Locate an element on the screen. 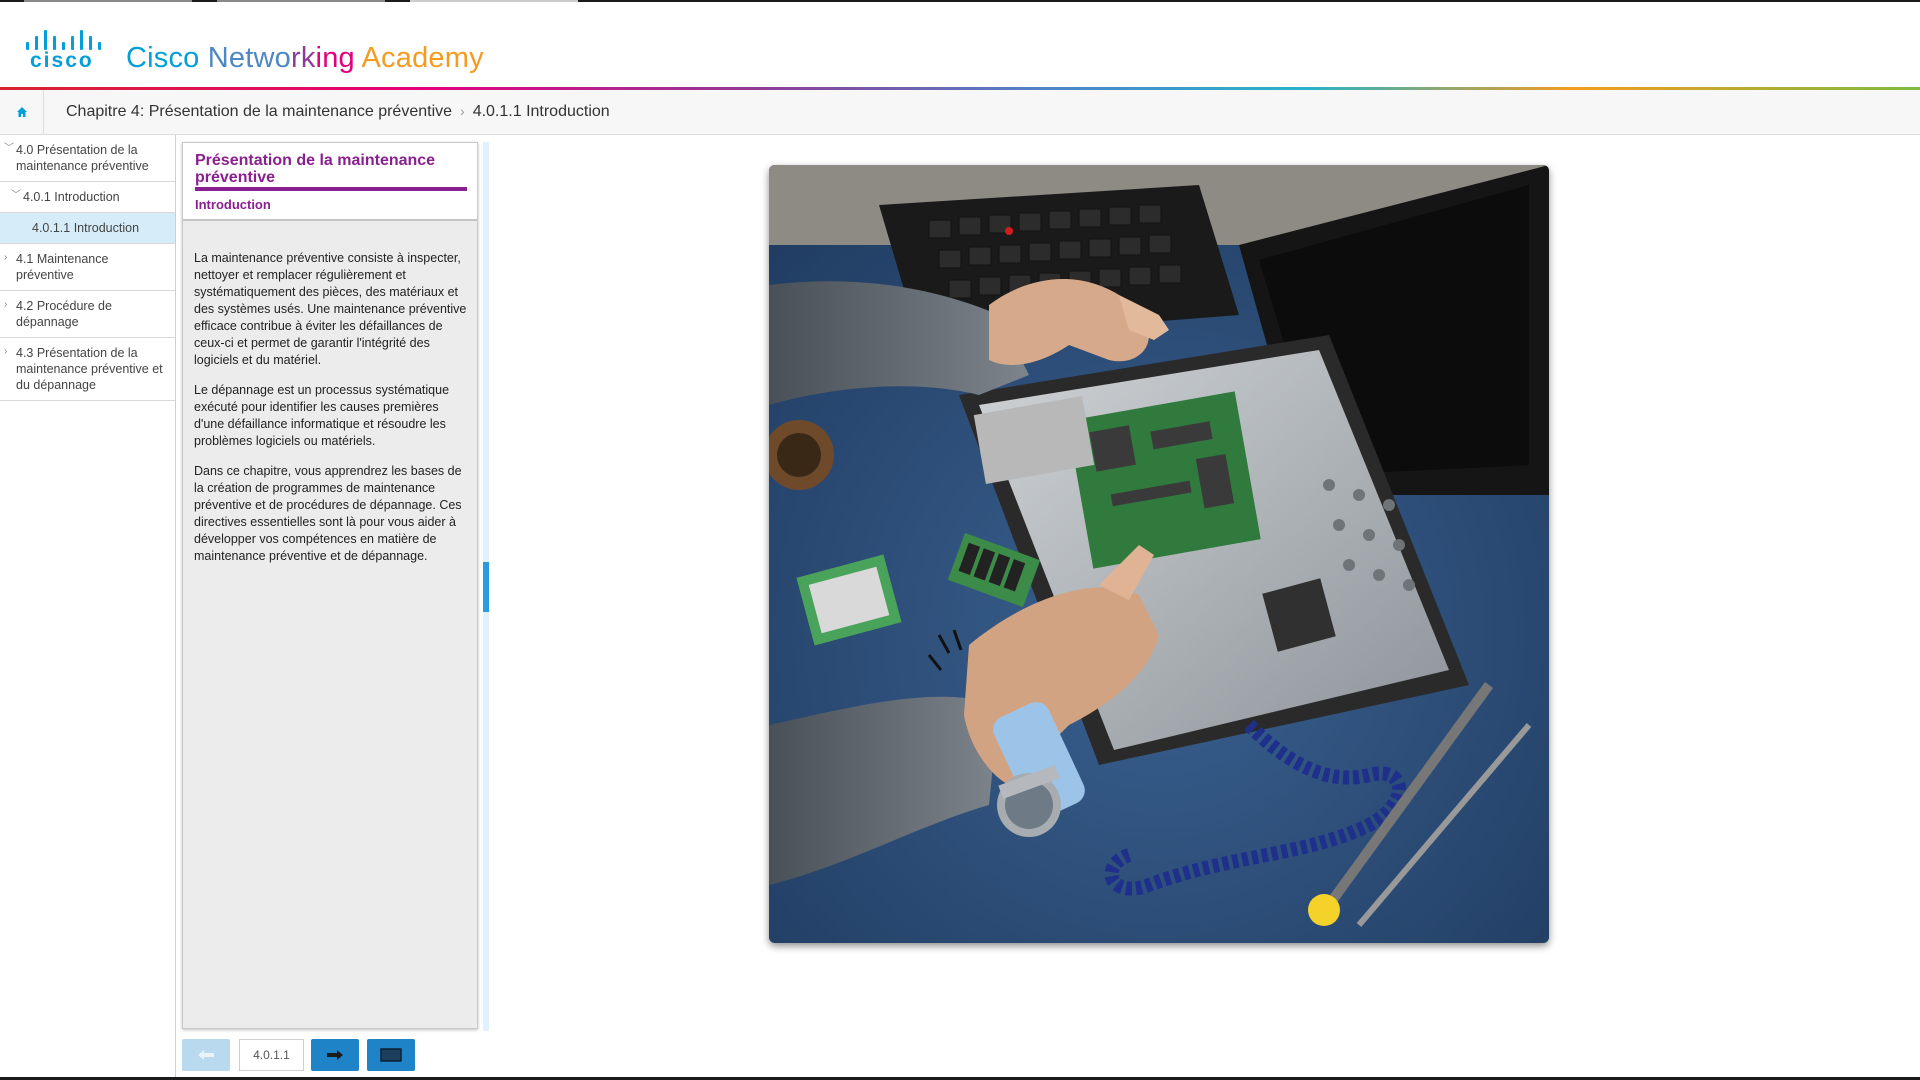 Image resolution: width=1920 pixels, height=1080 pixels. previous-button is located at coordinates (206, 1055).